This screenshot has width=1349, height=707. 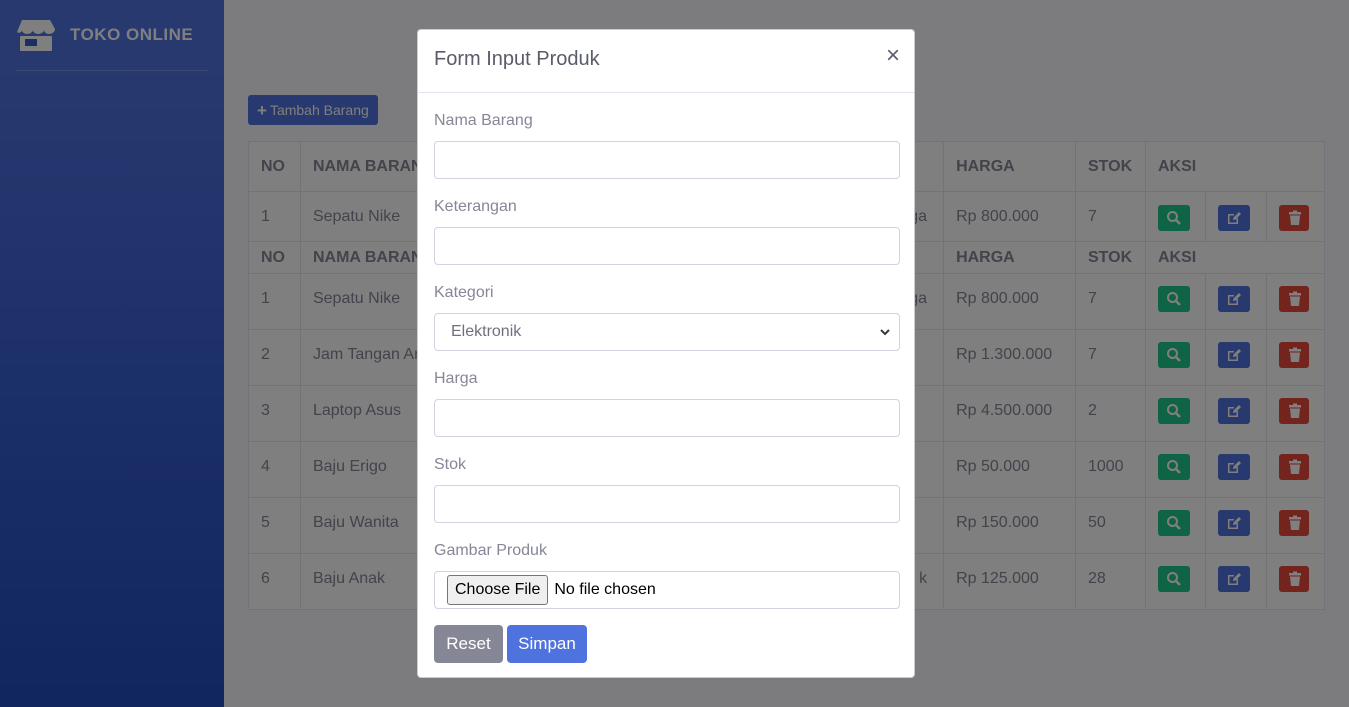 I want to click on kategori-selected: Elektronik, so click(x=486, y=331).